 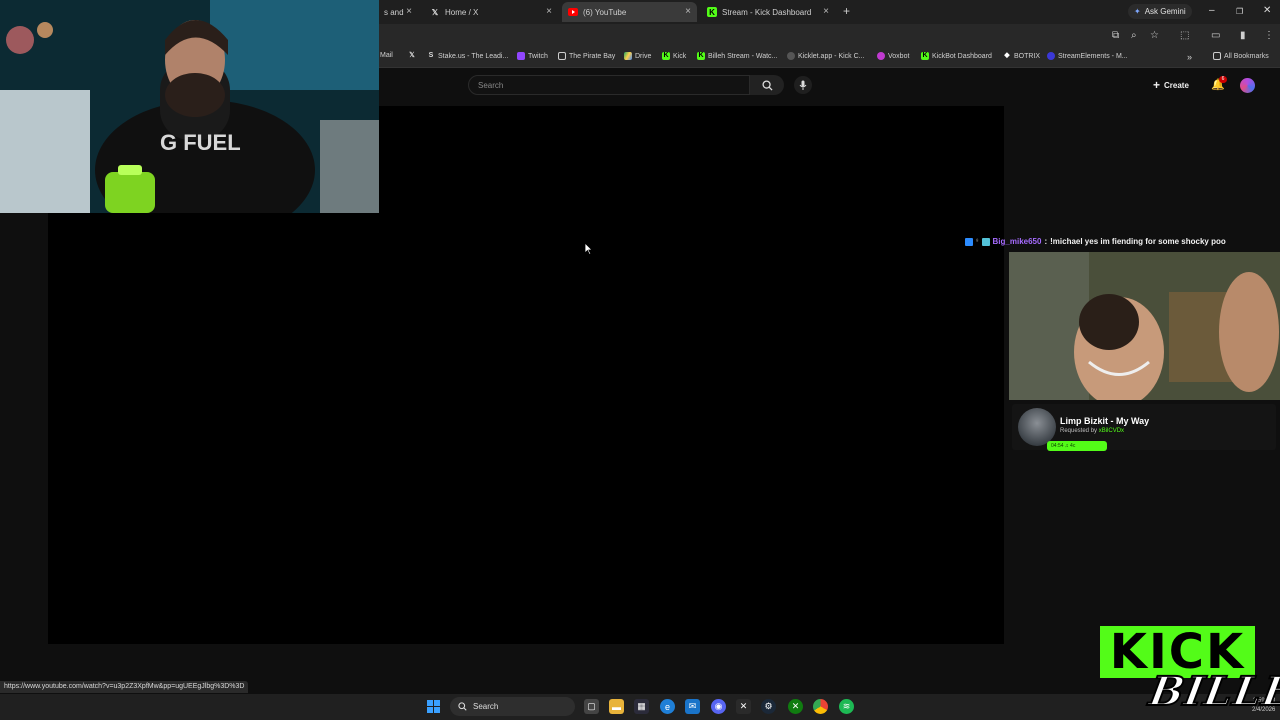 I want to click on install-app-icon: ⧉, so click(x=1115, y=35).